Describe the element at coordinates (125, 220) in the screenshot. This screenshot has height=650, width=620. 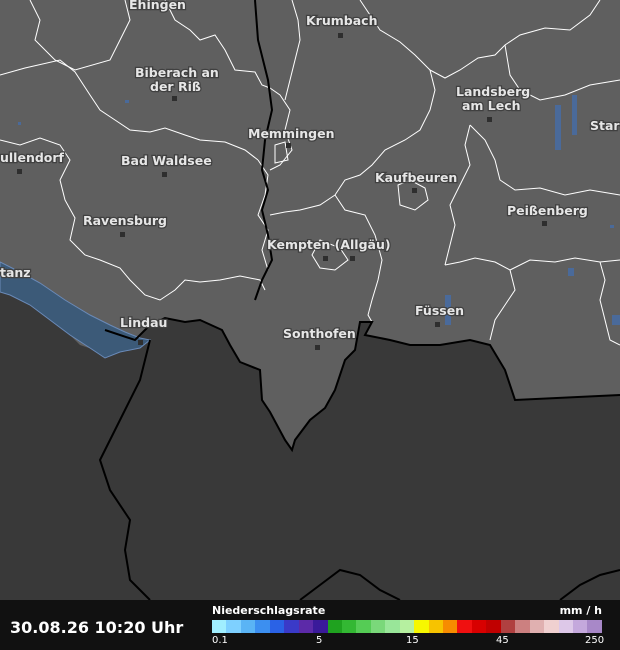
I see `city-label-ravensburg: Ravensburg` at that location.